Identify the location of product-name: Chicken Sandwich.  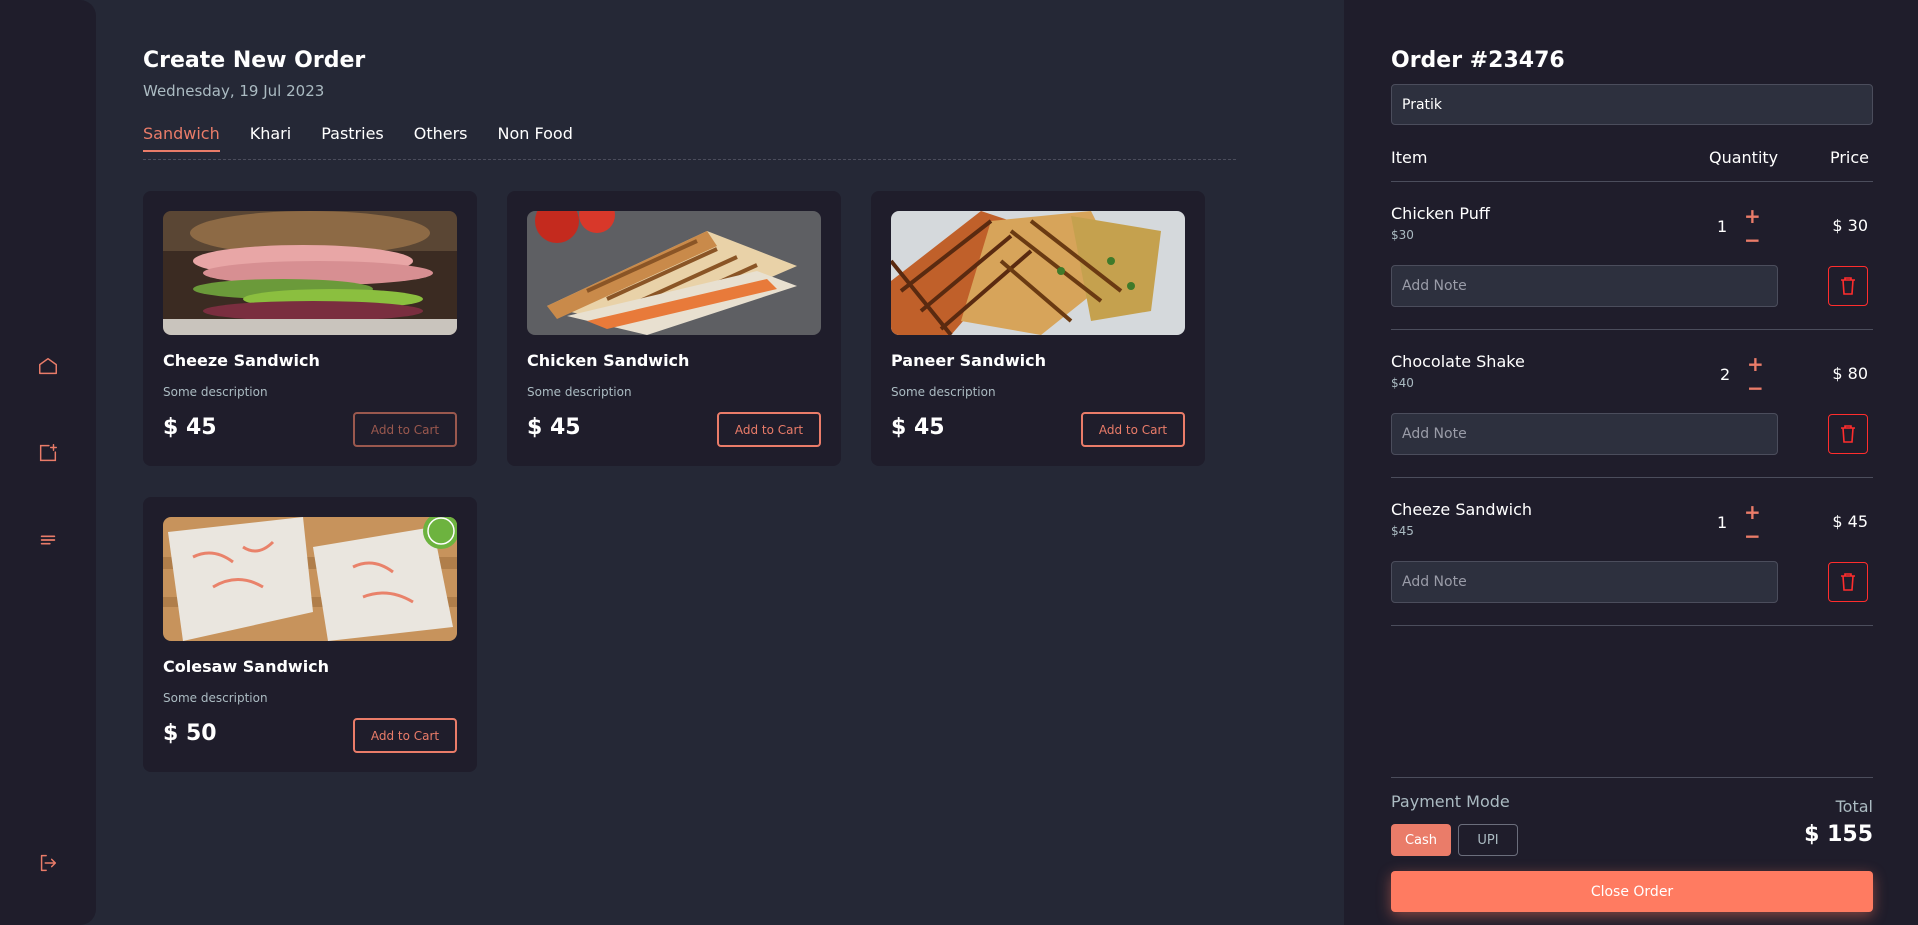
(608, 360).